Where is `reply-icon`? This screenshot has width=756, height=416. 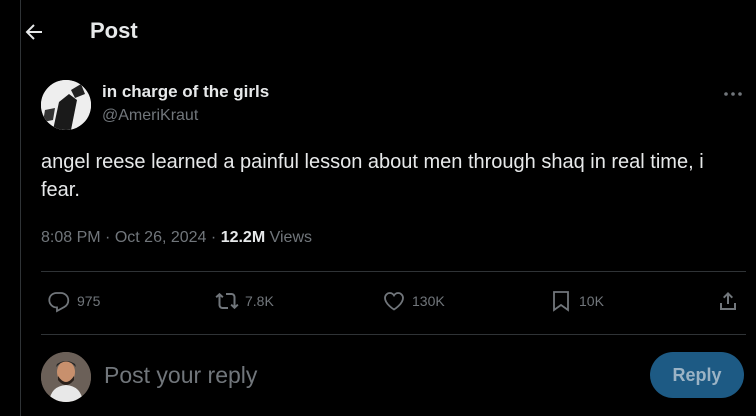 reply-icon is located at coordinates (59, 302).